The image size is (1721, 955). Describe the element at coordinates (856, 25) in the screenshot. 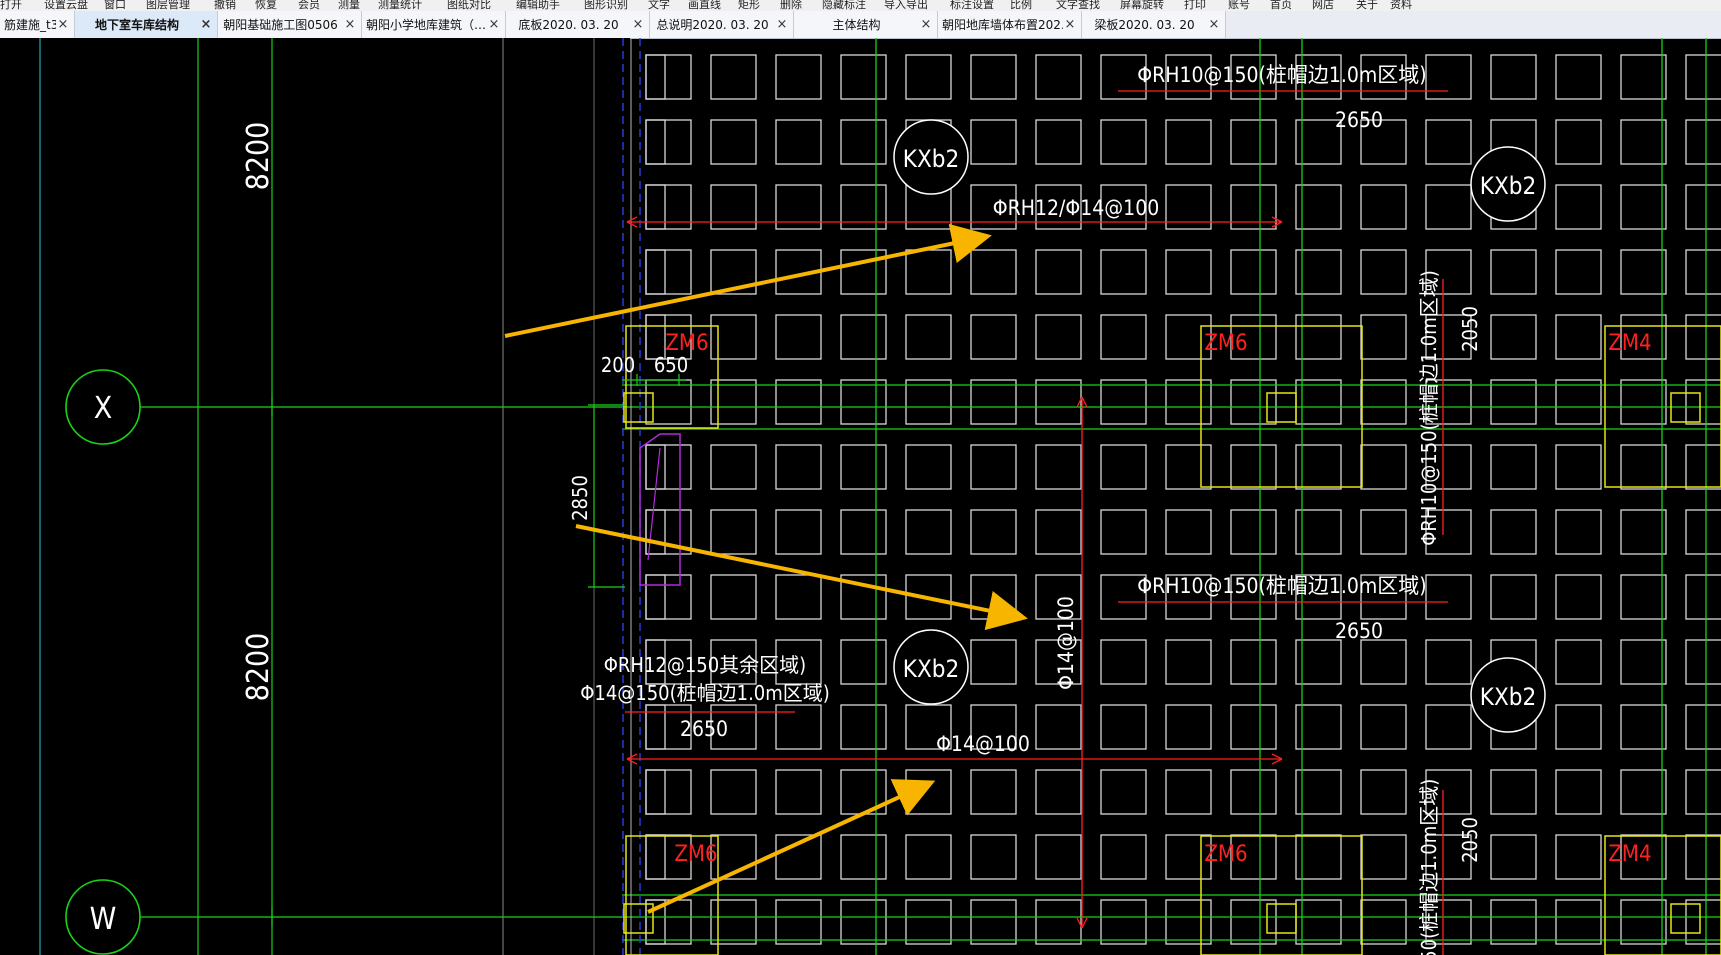

I see `tab-label: 主体结构` at that location.